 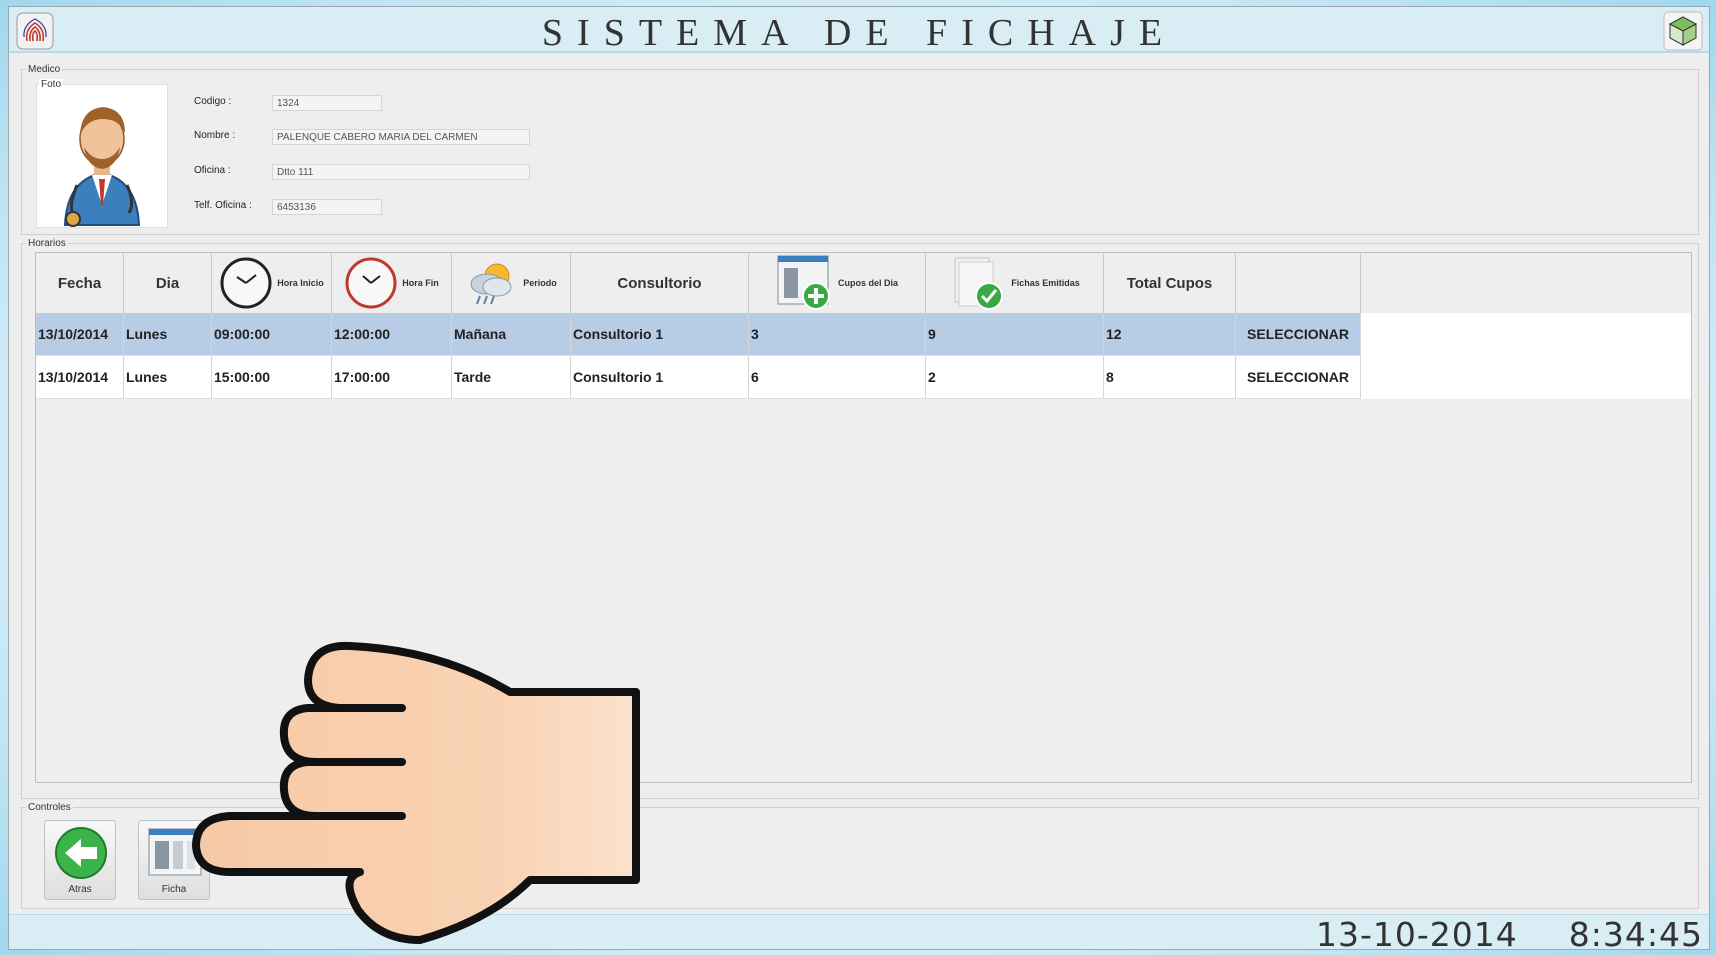 What do you see at coordinates (300, 283) in the screenshot?
I see `column-header-label: Hora Inicio` at bounding box center [300, 283].